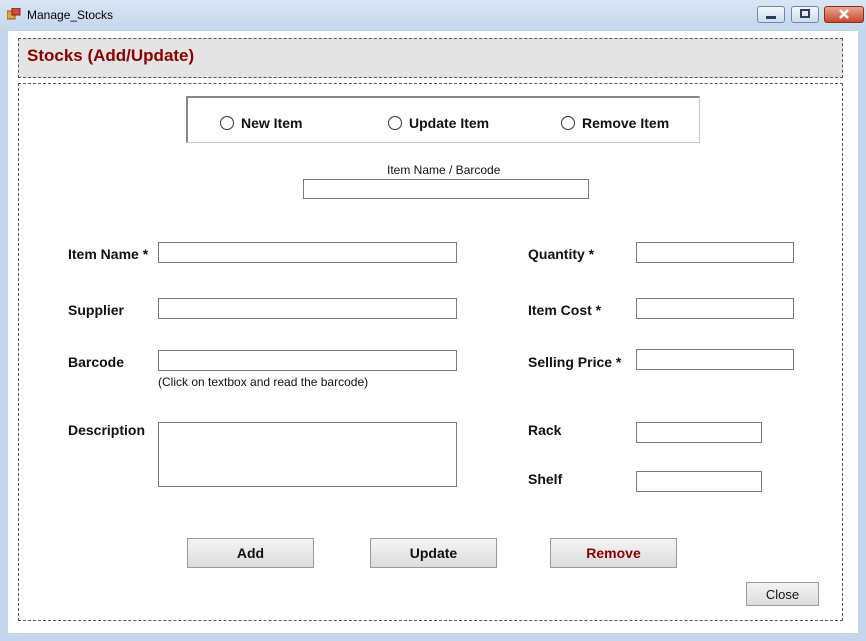  I want to click on close-icon, so click(844, 14).